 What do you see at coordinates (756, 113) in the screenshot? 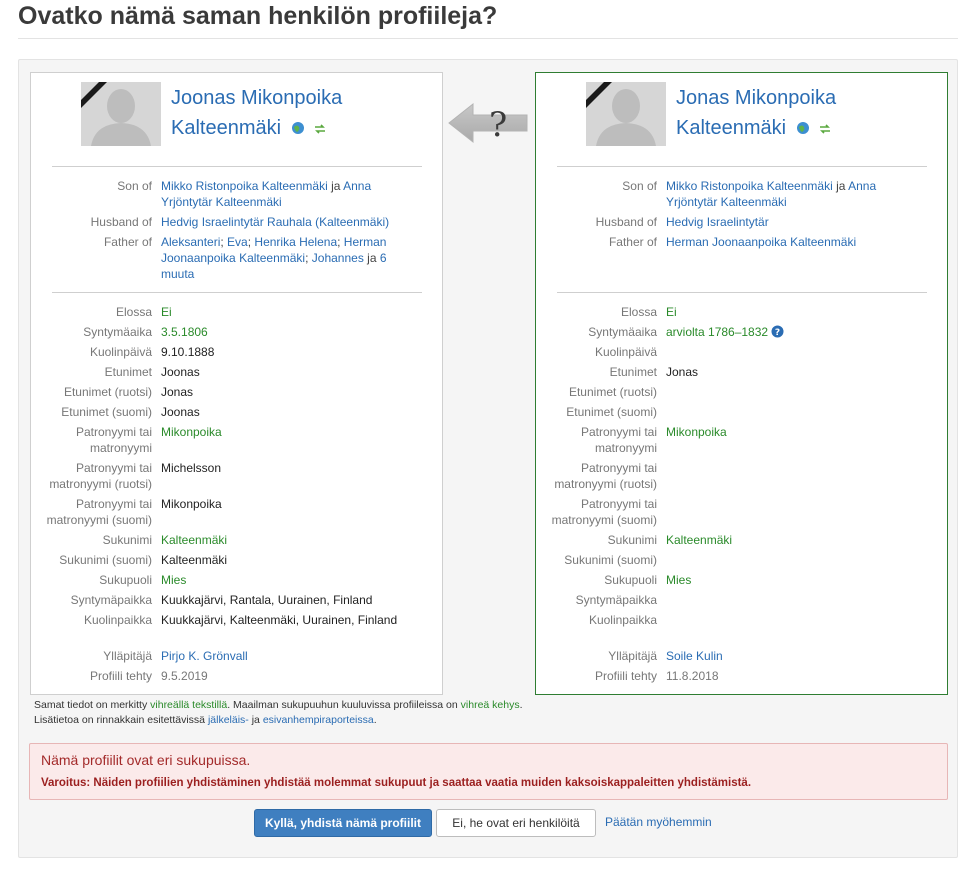
I see `right-name-link: Jonas Mikonpoika Kalteenmäki` at bounding box center [756, 113].